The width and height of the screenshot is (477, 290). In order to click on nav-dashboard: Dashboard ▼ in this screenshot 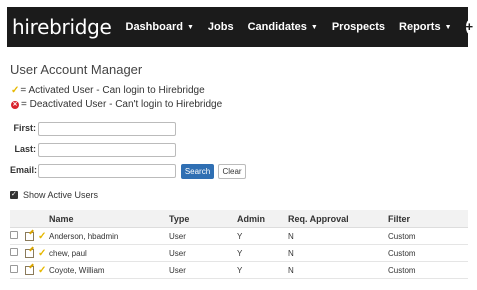, I will do `click(160, 27)`.